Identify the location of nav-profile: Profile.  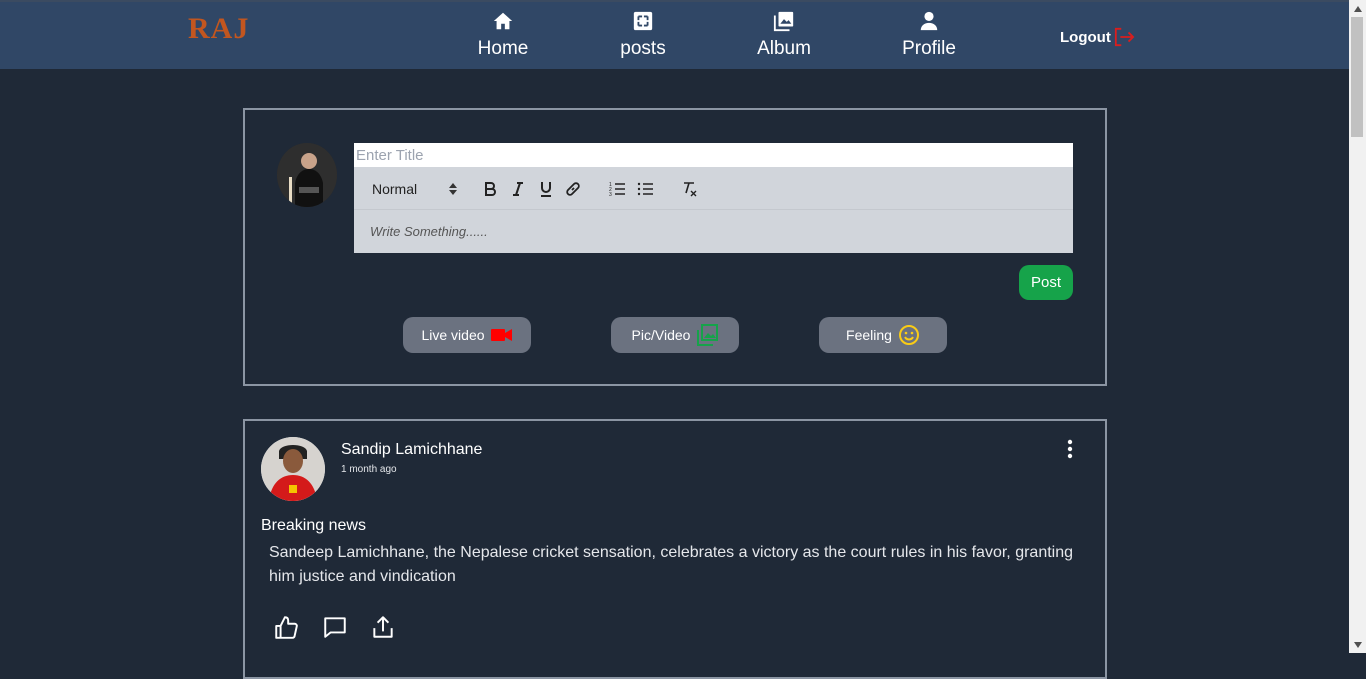
(929, 35).